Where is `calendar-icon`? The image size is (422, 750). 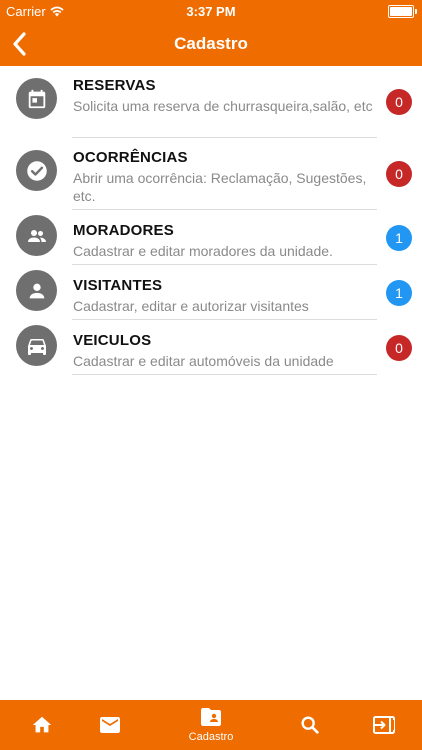
calendar-icon is located at coordinates (36, 98).